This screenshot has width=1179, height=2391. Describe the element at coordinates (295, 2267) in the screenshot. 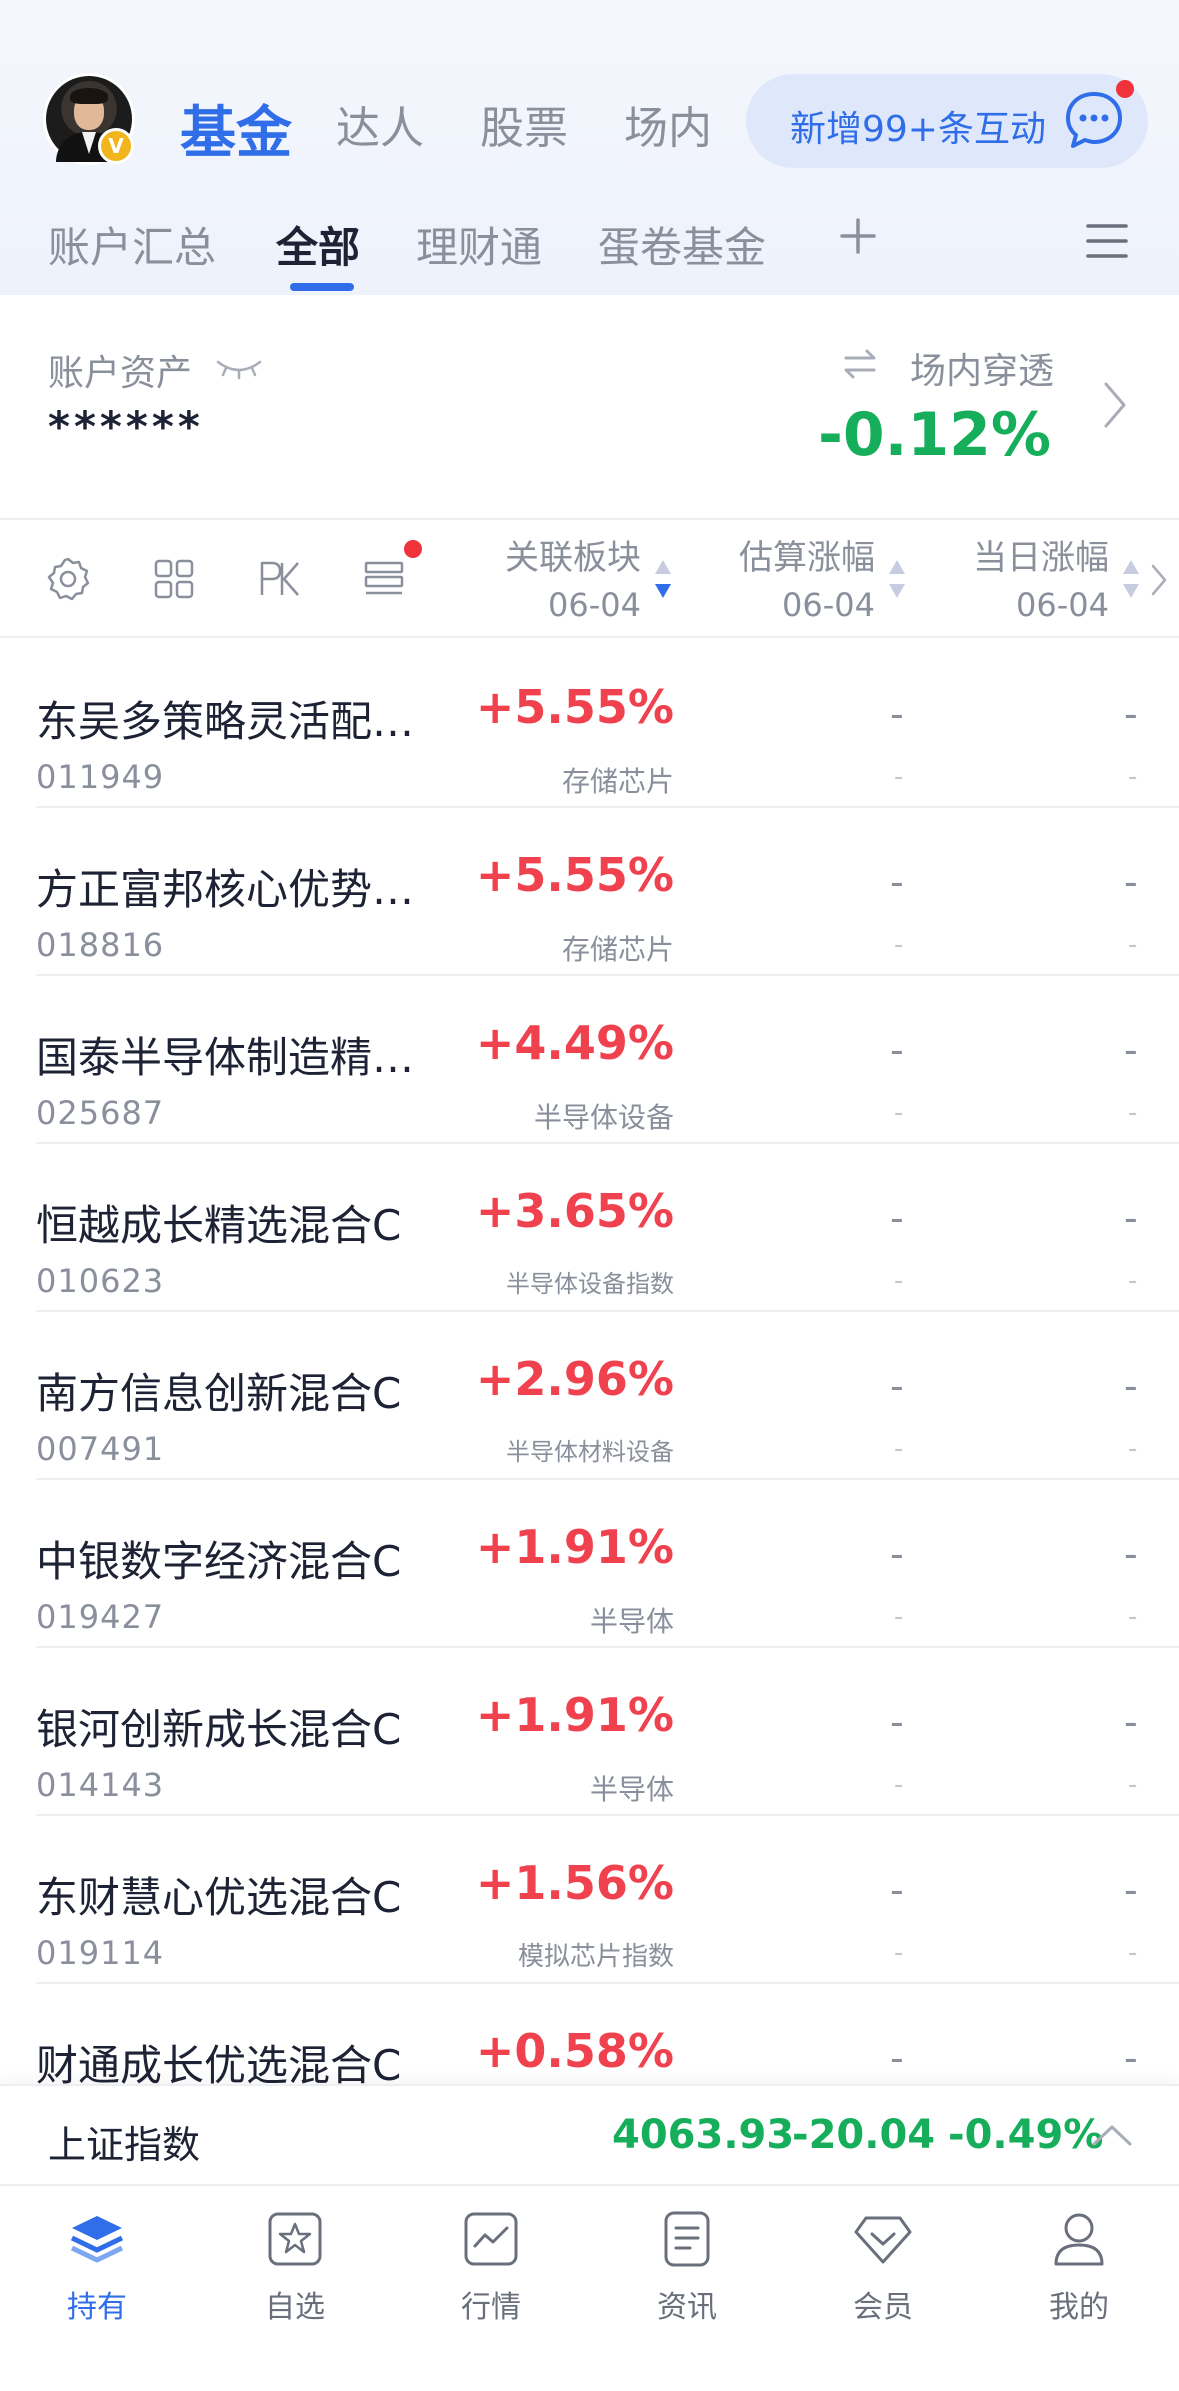

I see `nav-watchlist: 自选` at that location.